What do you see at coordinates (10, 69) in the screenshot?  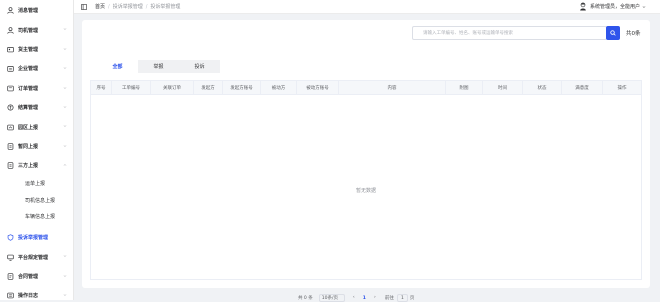 I see `building-icon` at bounding box center [10, 69].